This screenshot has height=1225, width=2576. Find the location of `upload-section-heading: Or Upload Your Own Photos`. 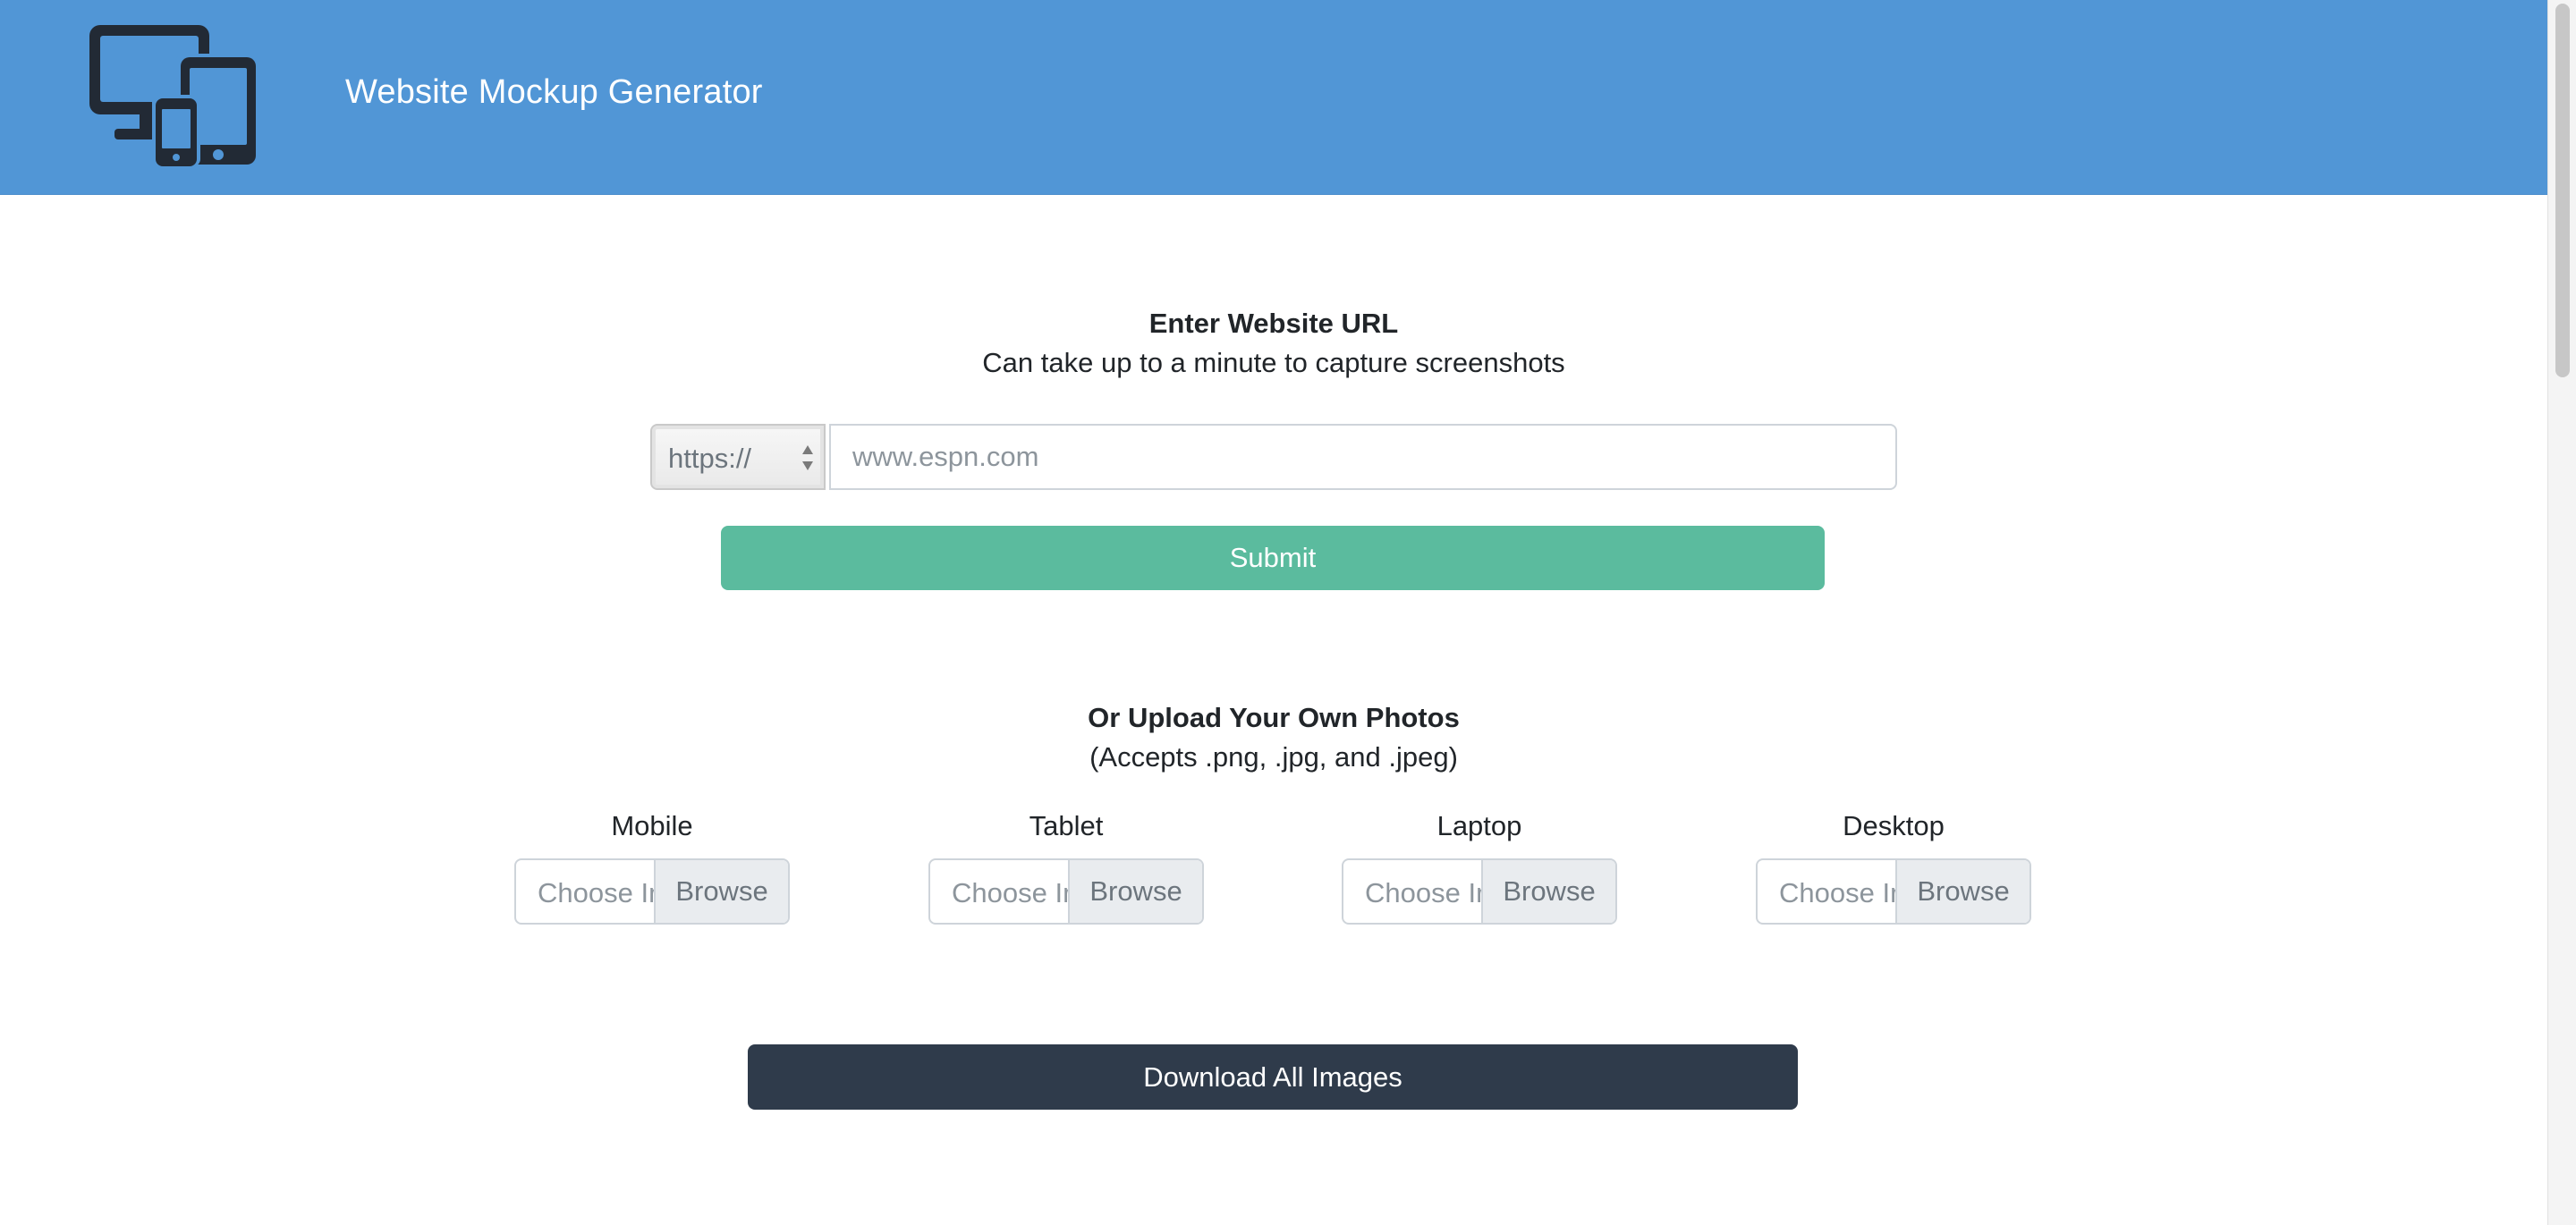

upload-section-heading: Or Upload Your Own Photos is located at coordinates (1274, 717).